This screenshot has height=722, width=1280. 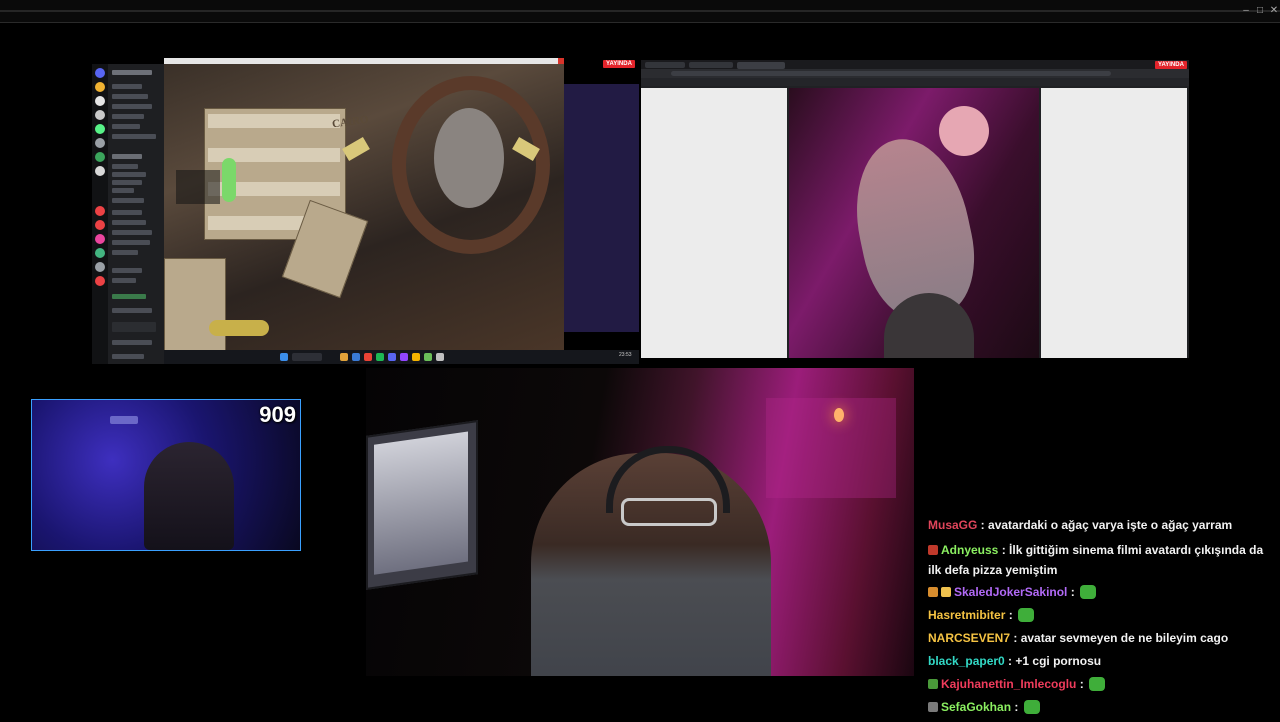 What do you see at coordinates (189, 496) in the screenshot?
I see `streamer-silhouette` at bounding box center [189, 496].